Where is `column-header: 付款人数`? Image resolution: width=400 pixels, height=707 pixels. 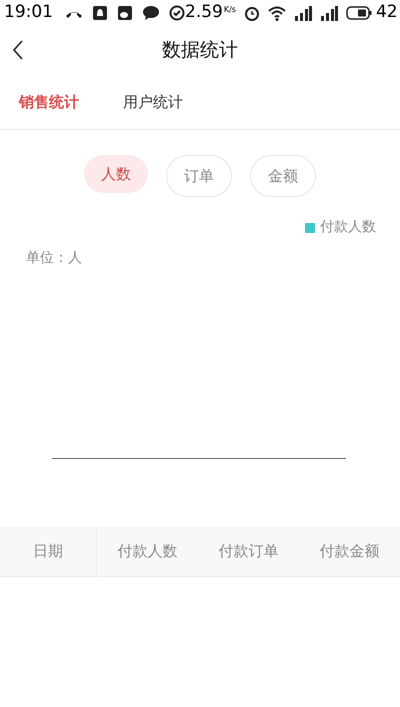 column-header: 付款人数 is located at coordinates (147, 551).